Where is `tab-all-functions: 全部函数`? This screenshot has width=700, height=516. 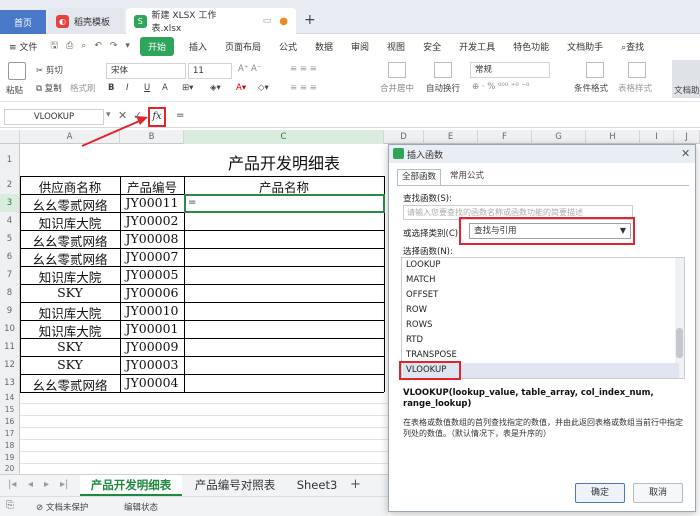
tab-all-functions: 全部函数 is located at coordinates (419, 177).